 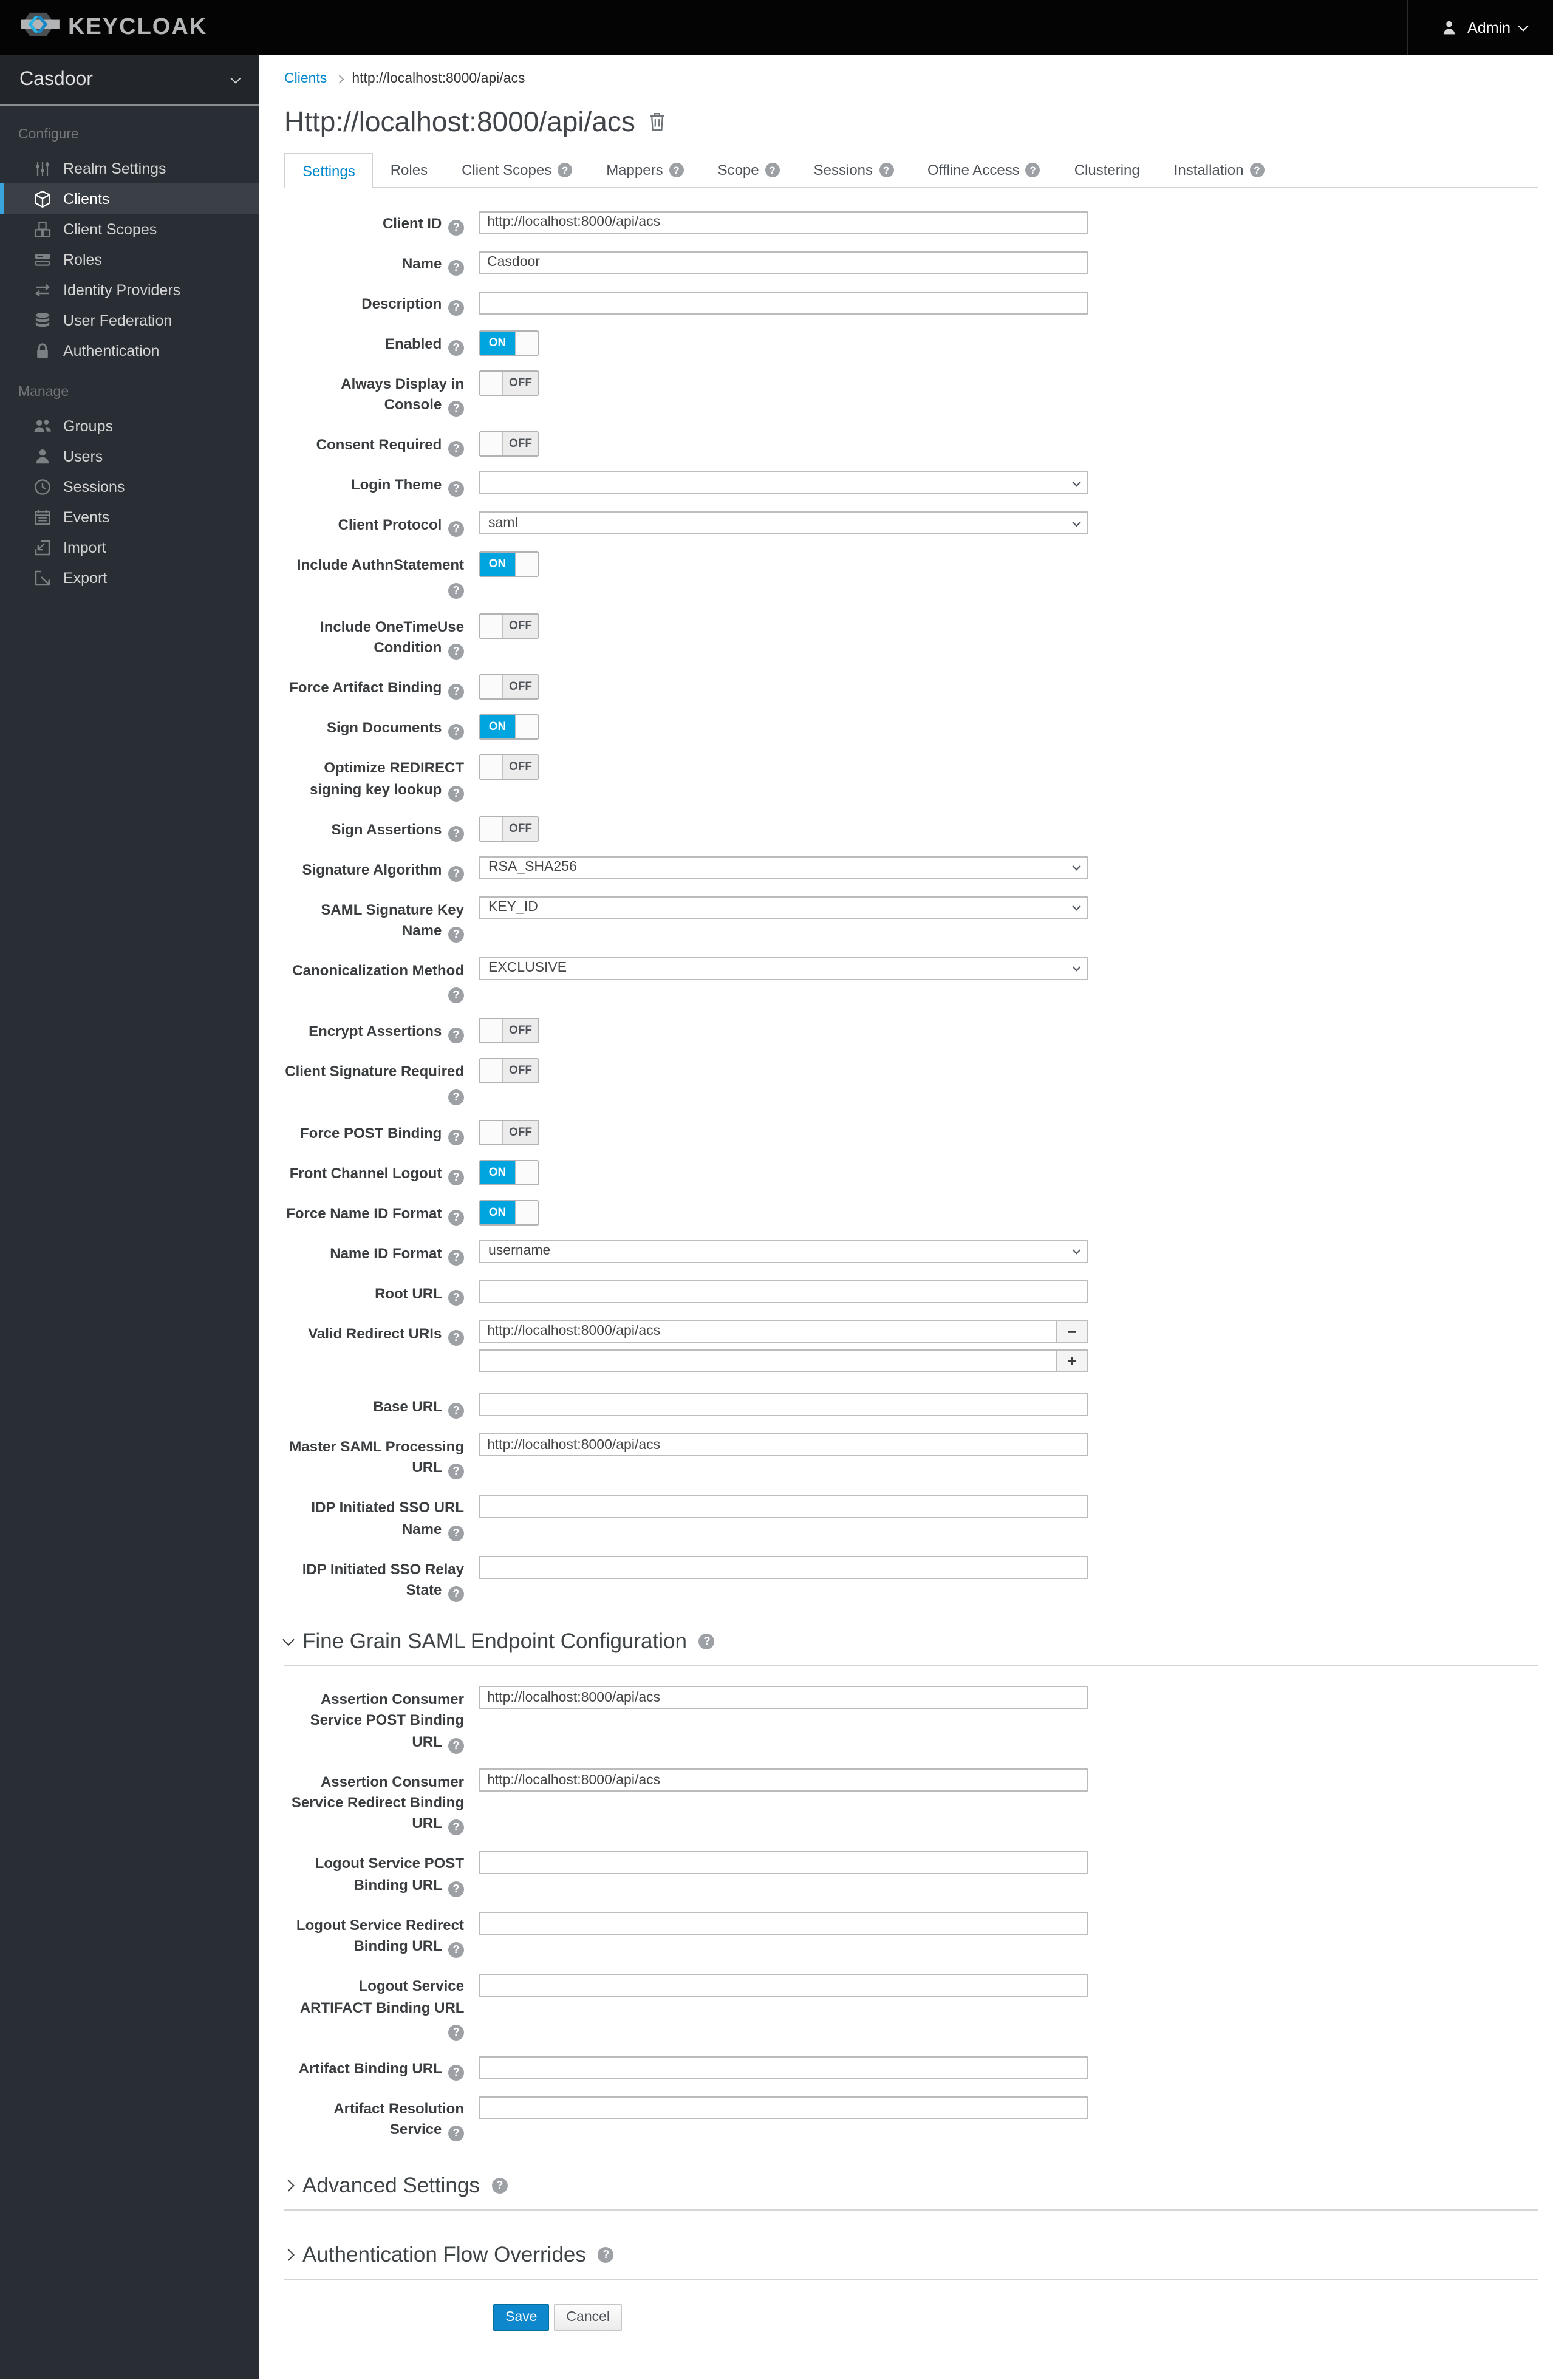 What do you see at coordinates (509, 1172) in the screenshot?
I see `front-channel-logout-toggle: ON` at bounding box center [509, 1172].